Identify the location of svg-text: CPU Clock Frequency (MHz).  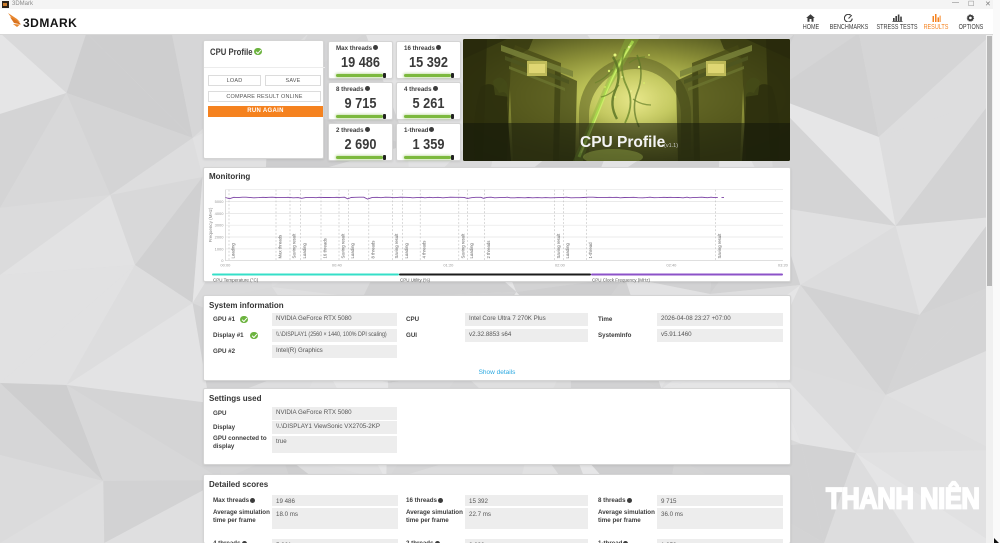
(621, 280).